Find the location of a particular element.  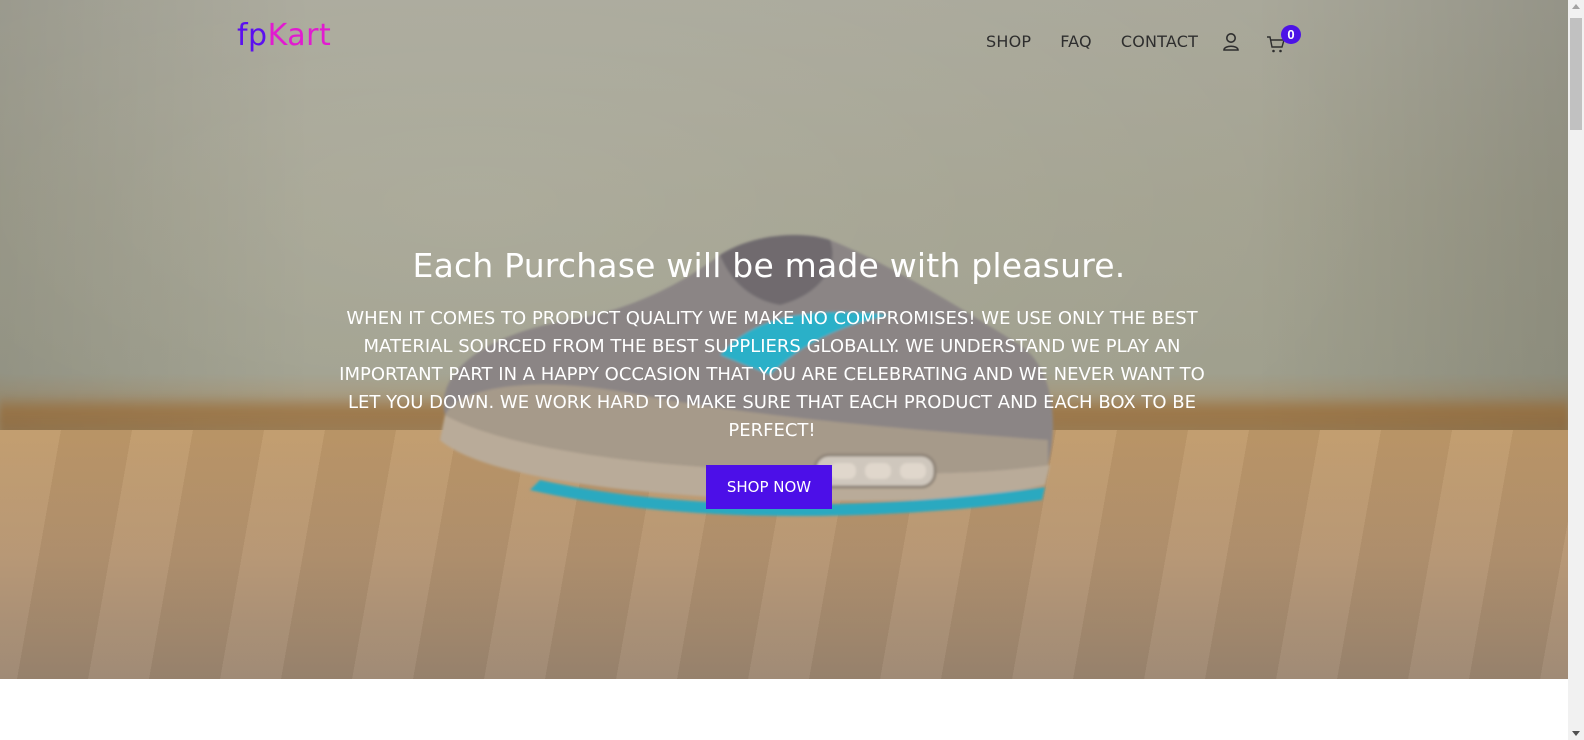

main-nav: SHOP FAQ CONTACT 0 is located at coordinates (1143, 39).